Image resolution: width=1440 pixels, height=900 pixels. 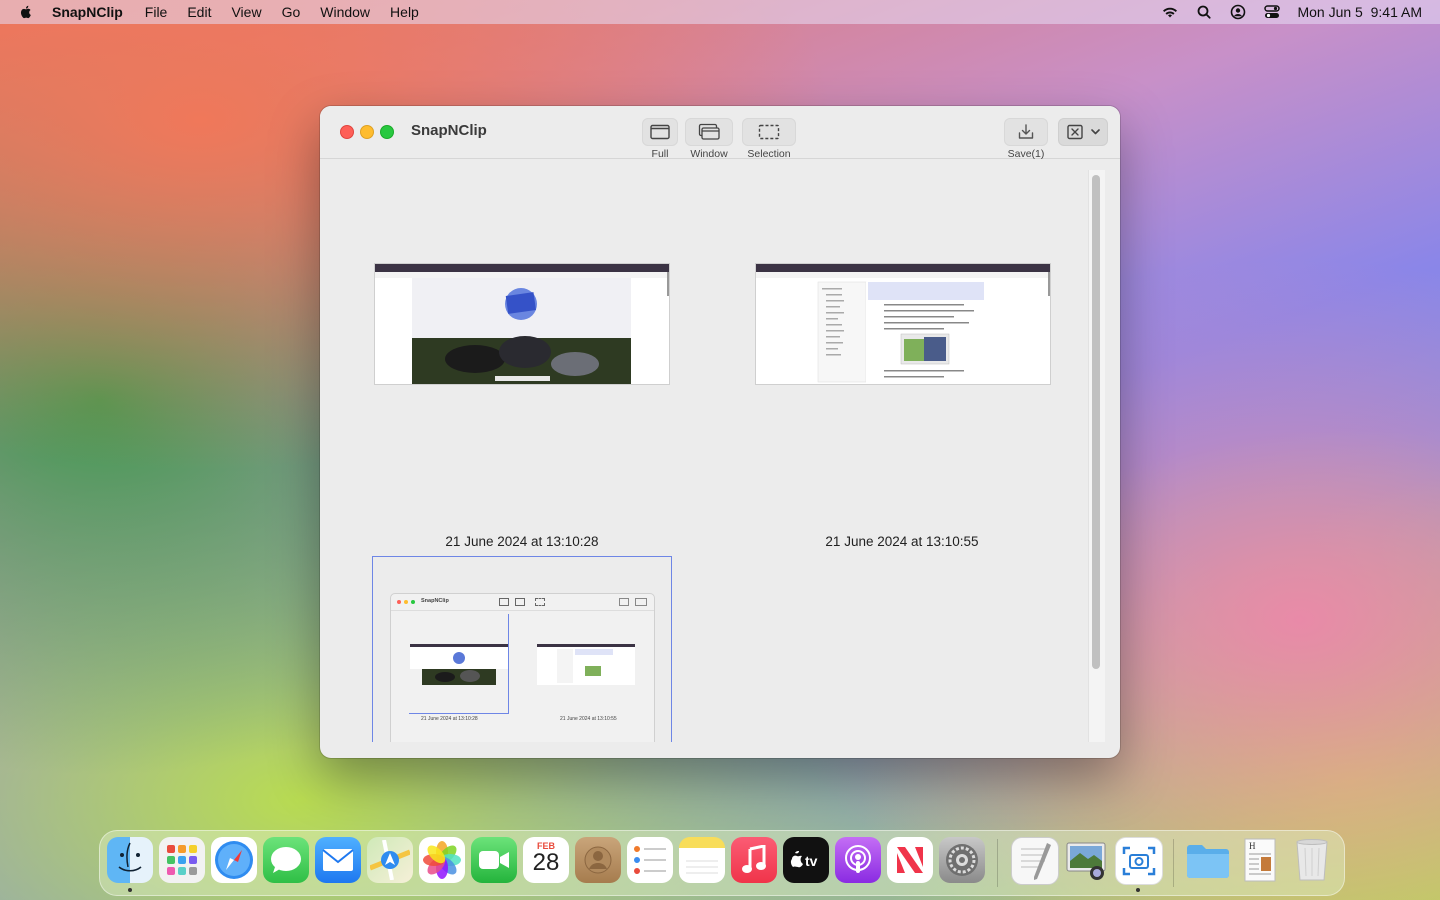 I want to click on menu-app-name: SnapNClip, so click(x=87, y=12).